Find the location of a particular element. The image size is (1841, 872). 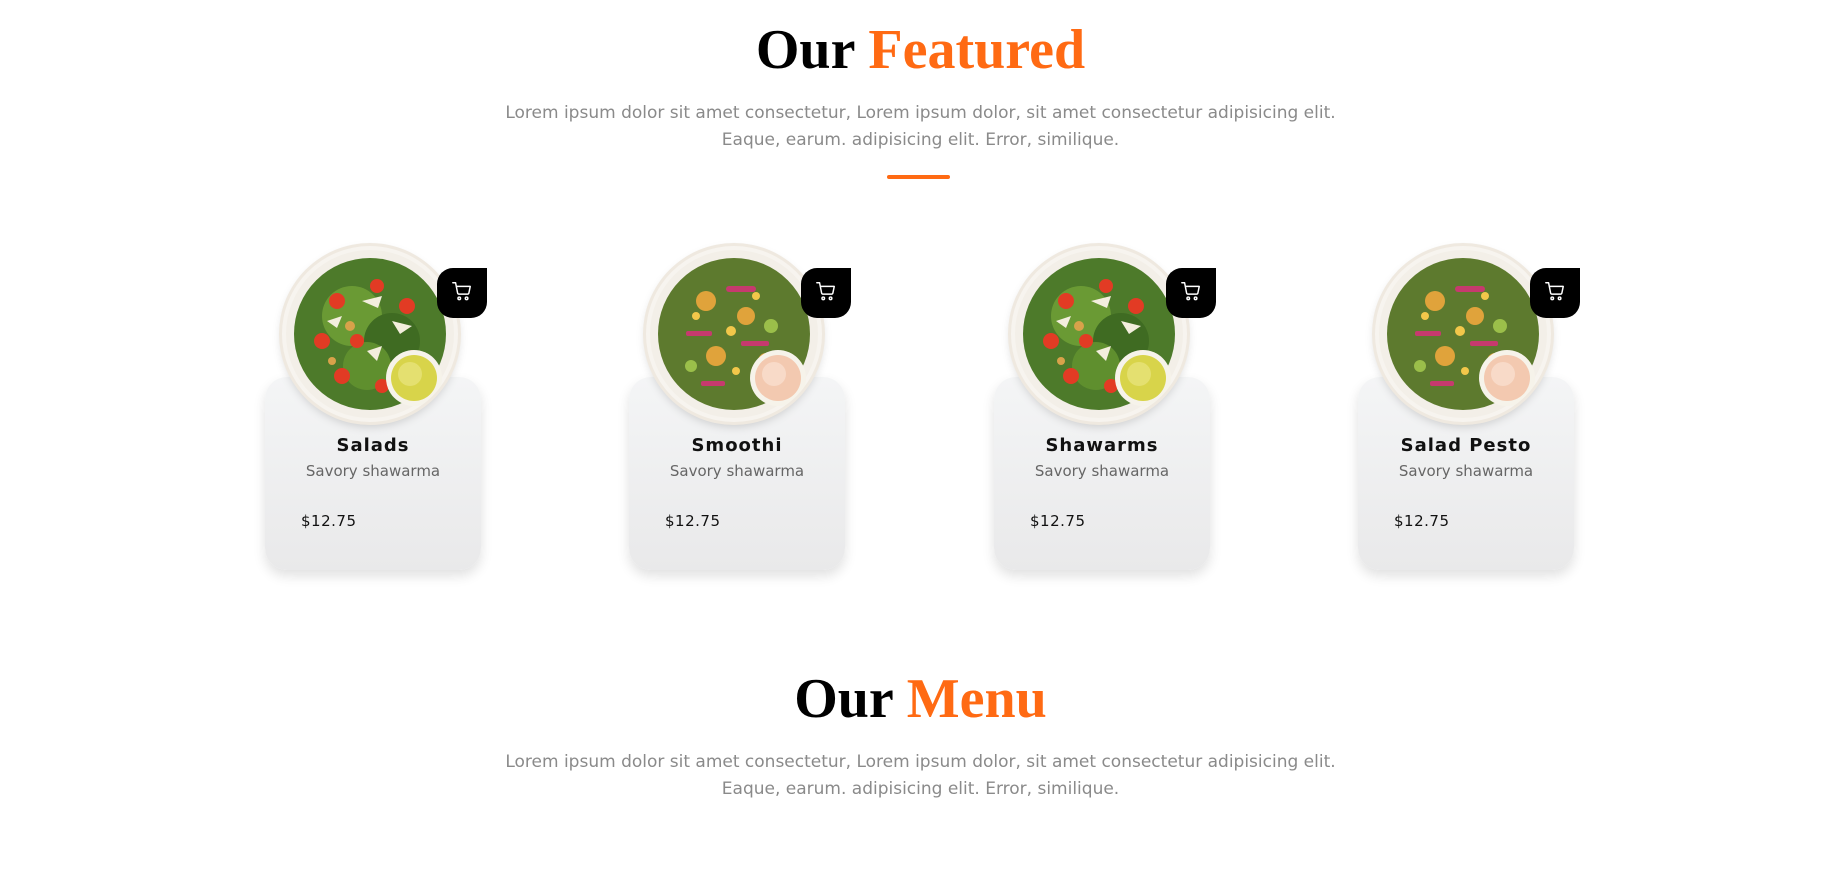

featured-card: Salads Savory shawarma $12.75 is located at coordinates (376, 408).